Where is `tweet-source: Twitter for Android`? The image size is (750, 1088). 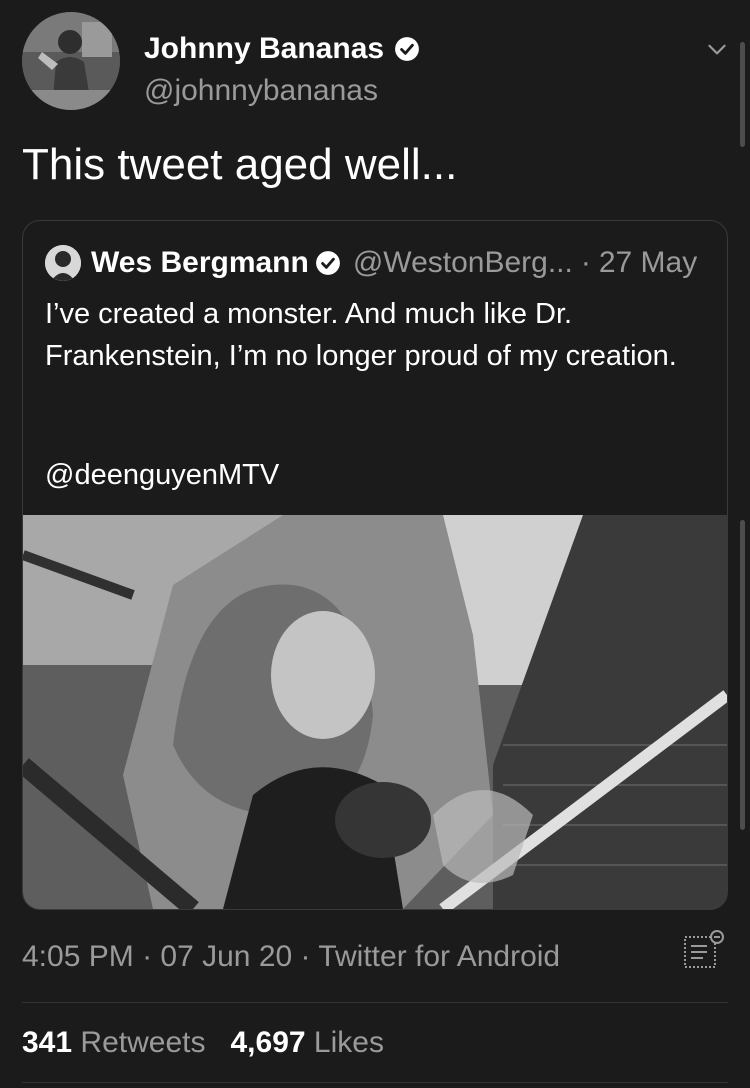 tweet-source: Twitter for Android is located at coordinates (439, 956).